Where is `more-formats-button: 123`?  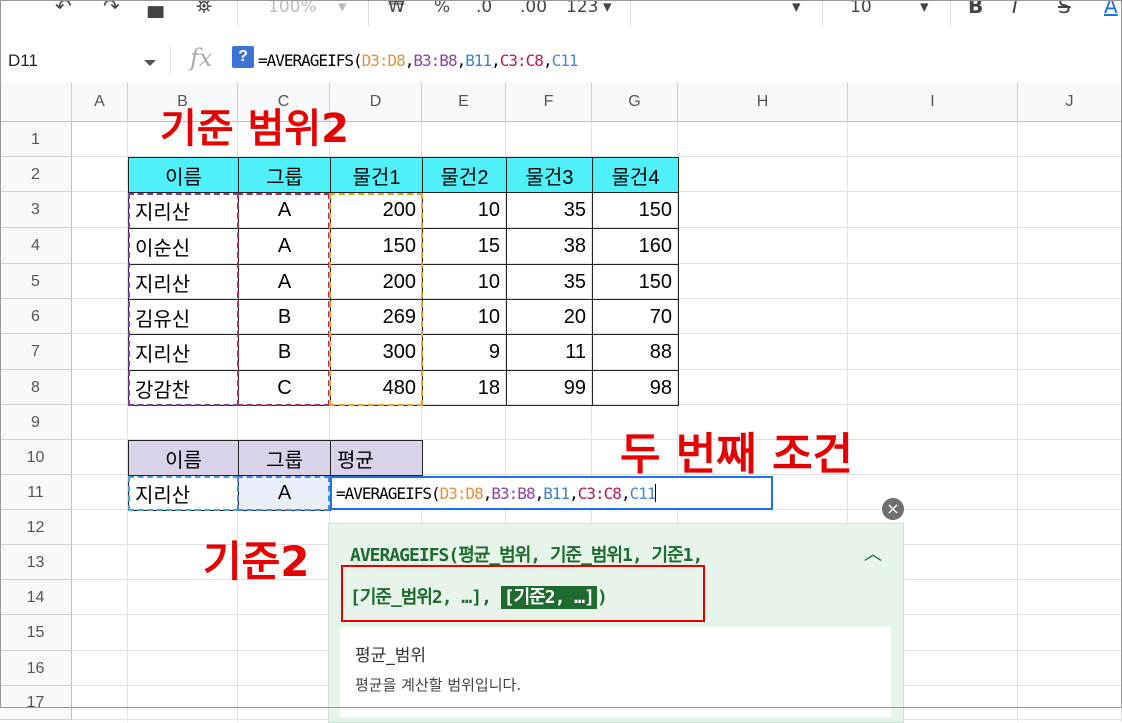 more-formats-button: 123 is located at coordinates (582, 8).